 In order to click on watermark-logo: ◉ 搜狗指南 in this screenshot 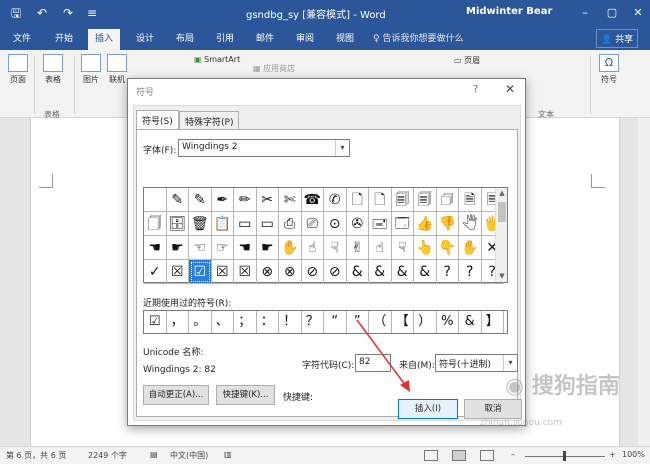, I will do `click(562, 384)`.